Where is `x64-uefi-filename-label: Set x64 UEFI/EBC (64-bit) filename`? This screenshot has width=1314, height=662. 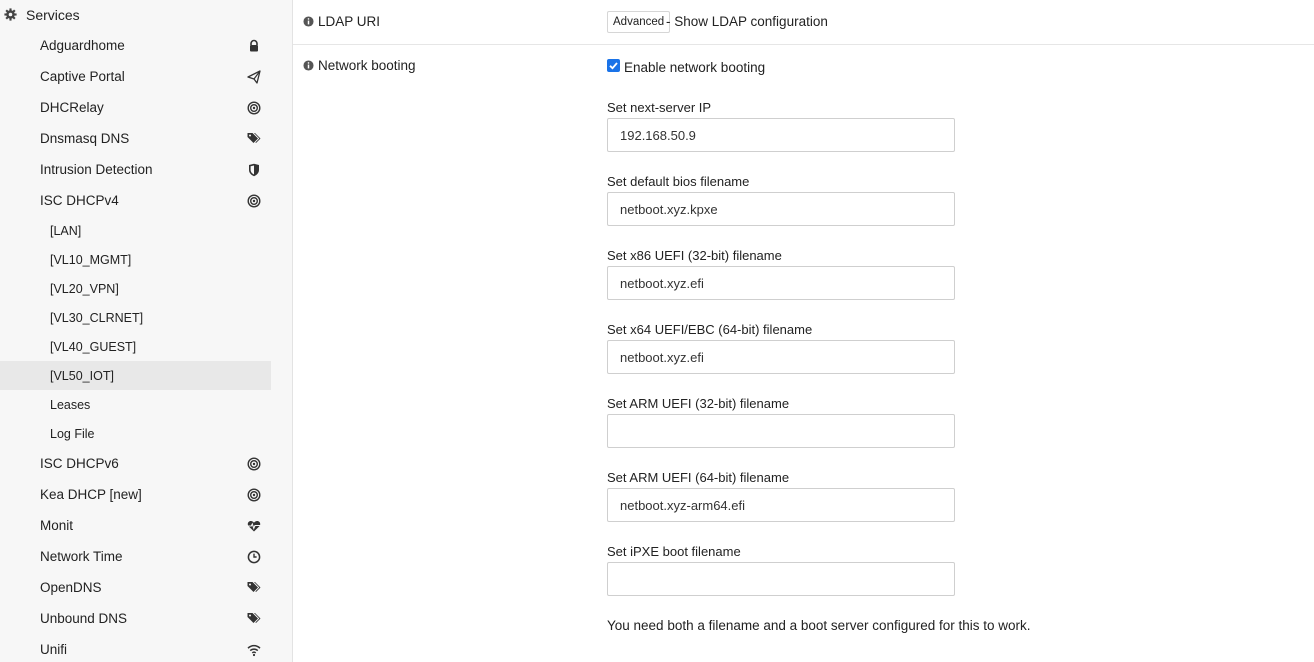 x64-uefi-filename-label: Set x64 UEFI/EBC (64-bit) filename is located at coordinates (710, 329).